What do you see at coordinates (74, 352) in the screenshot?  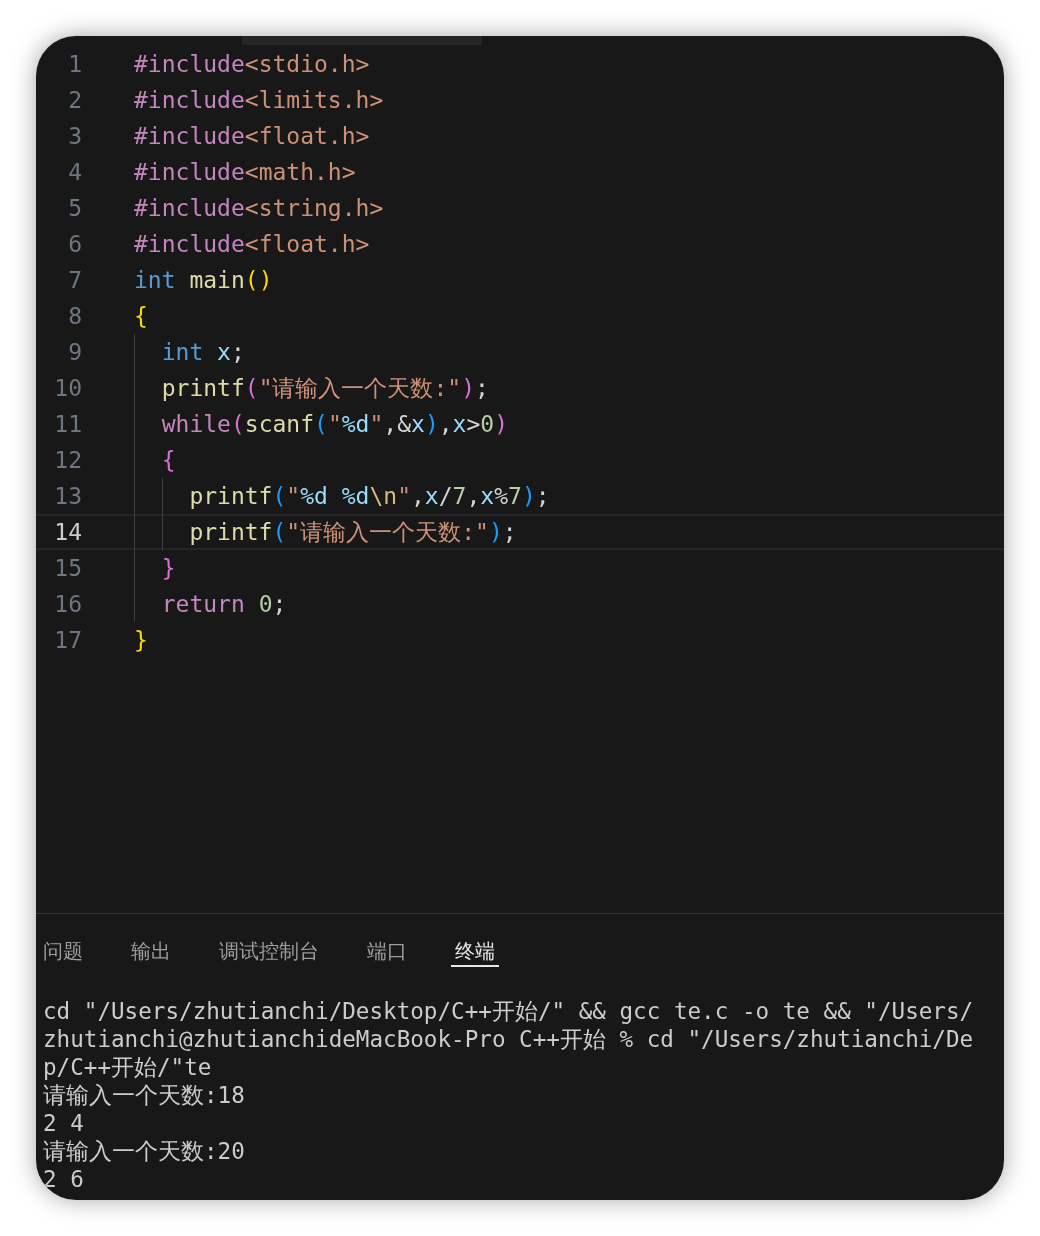 I see `line-number: 9` at bounding box center [74, 352].